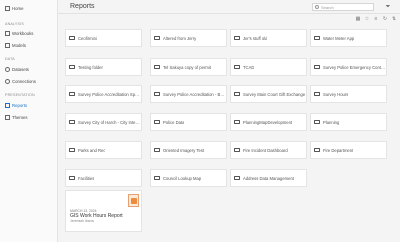 The width and height of the screenshot is (400, 242). What do you see at coordinates (87, 38) in the screenshot?
I see `report-card-label: Ceofirmini` at bounding box center [87, 38].